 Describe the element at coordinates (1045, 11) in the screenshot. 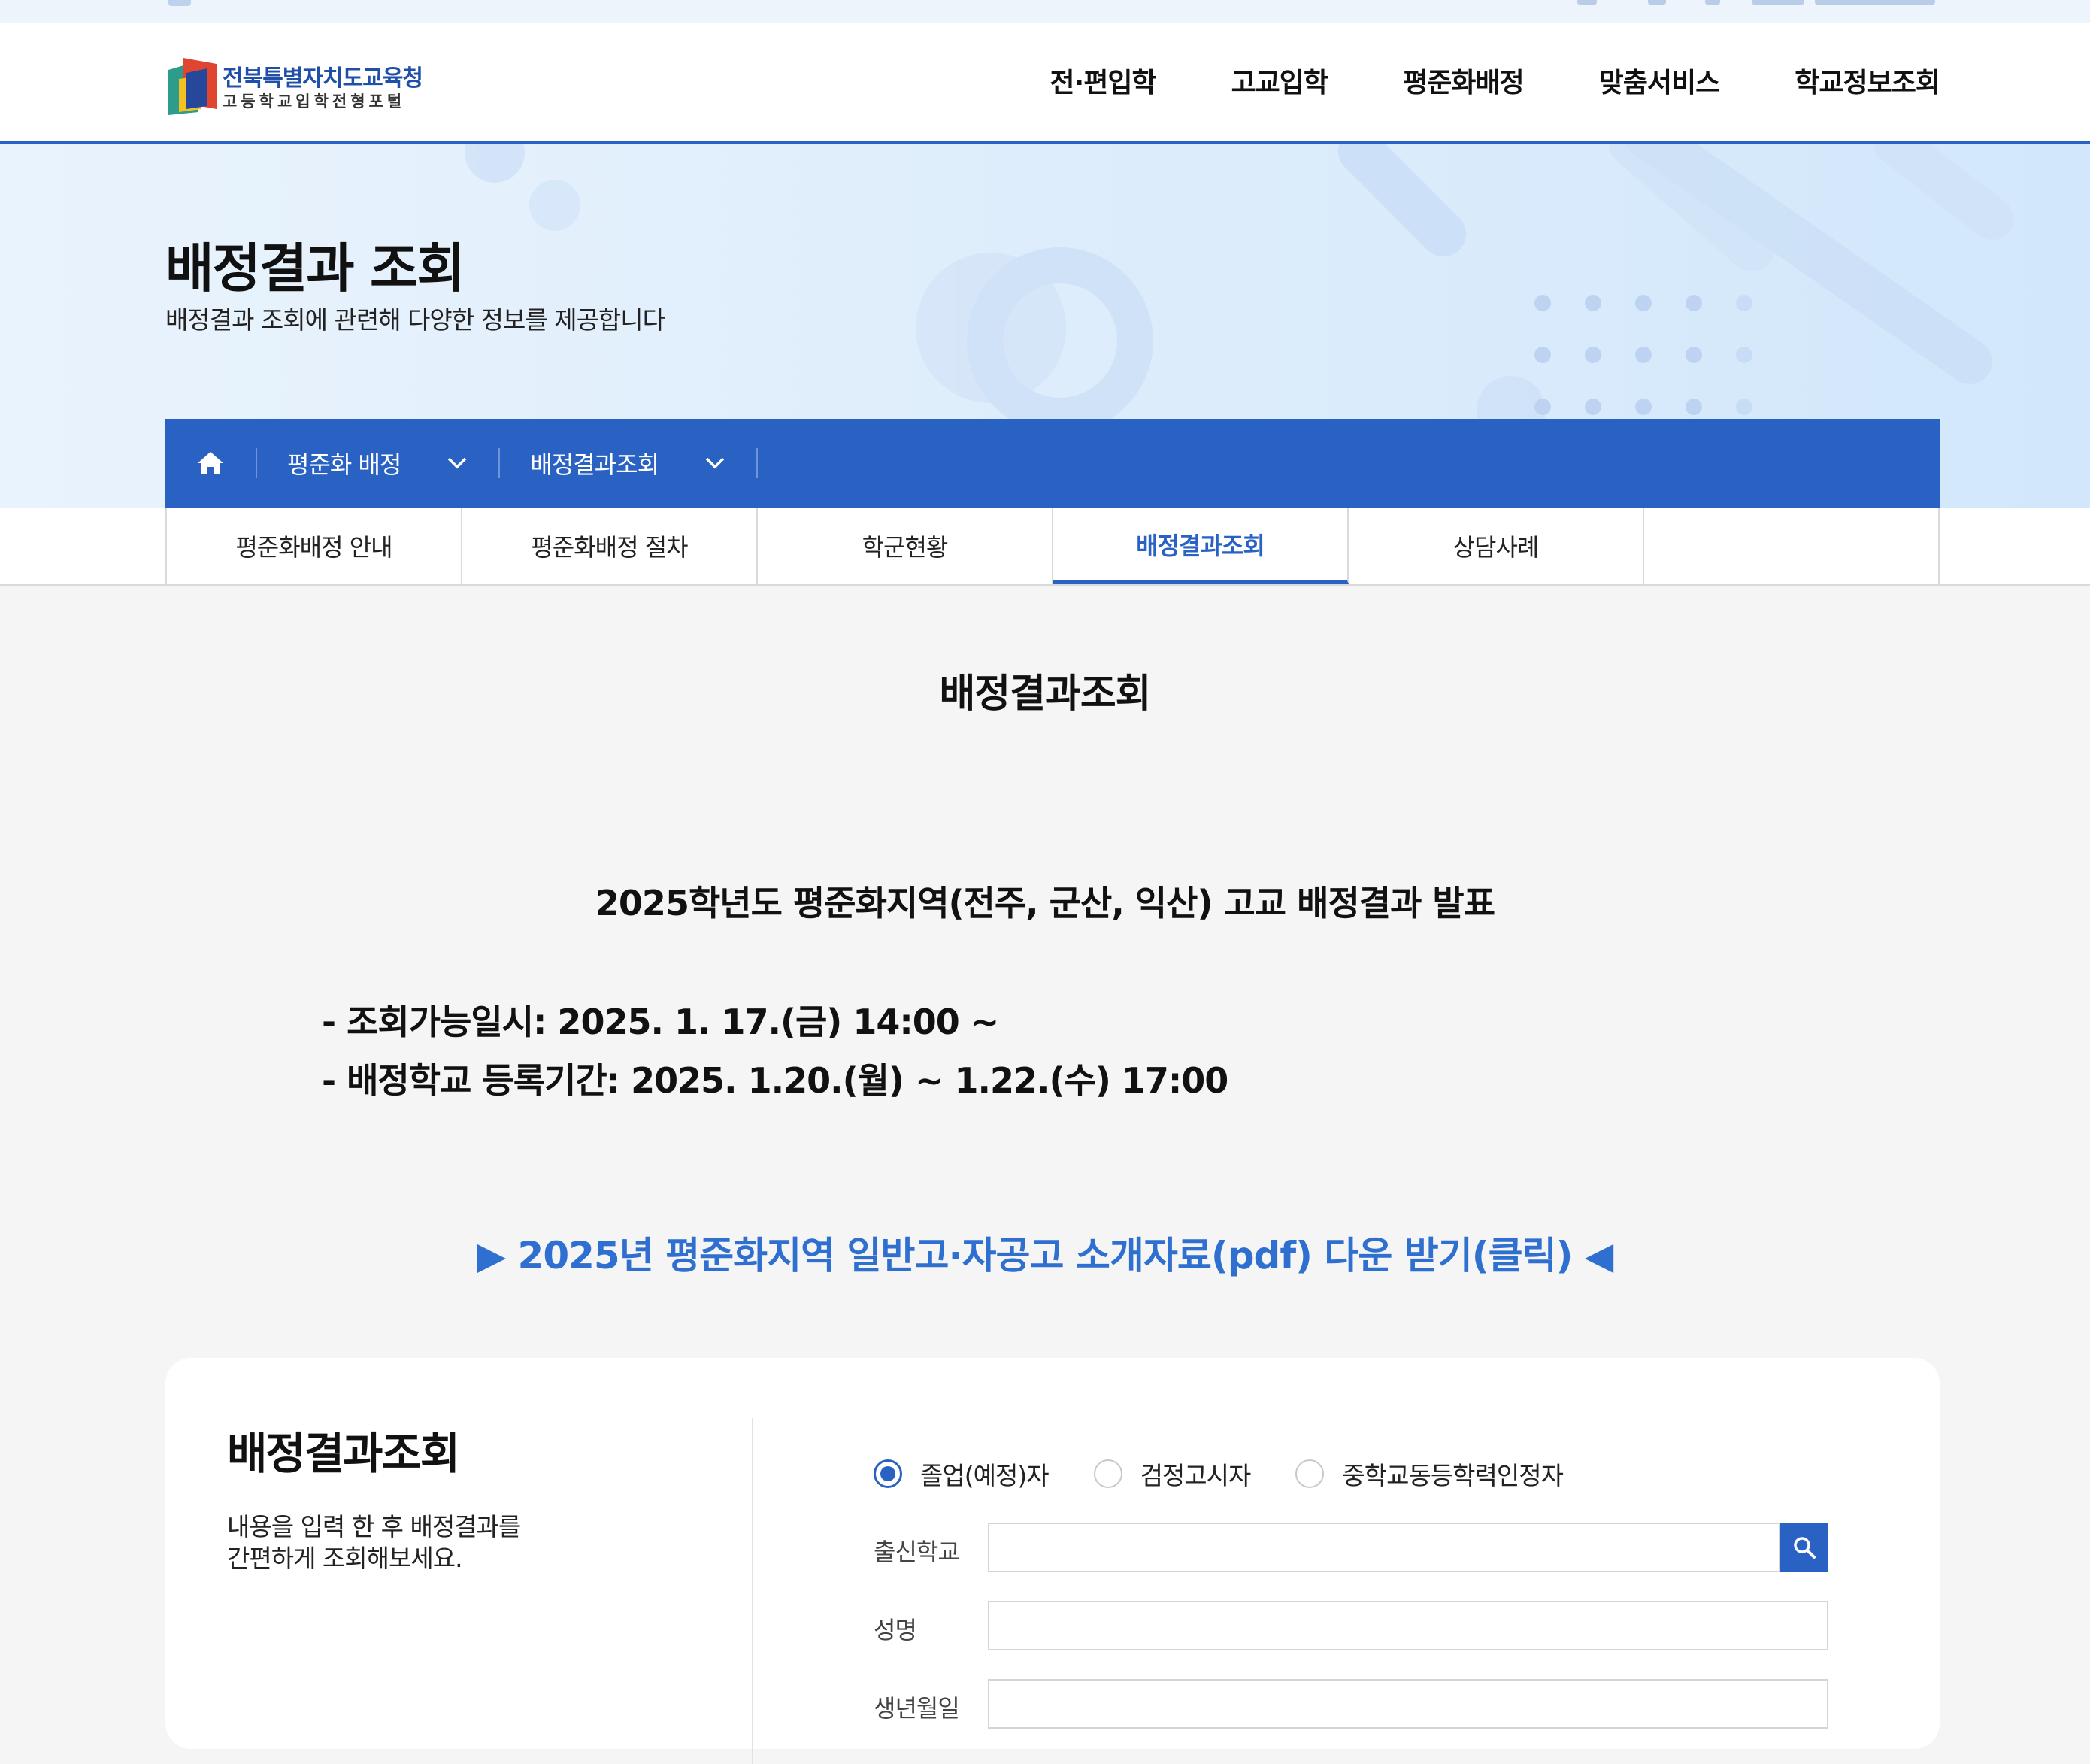

I see `utility-bar` at that location.